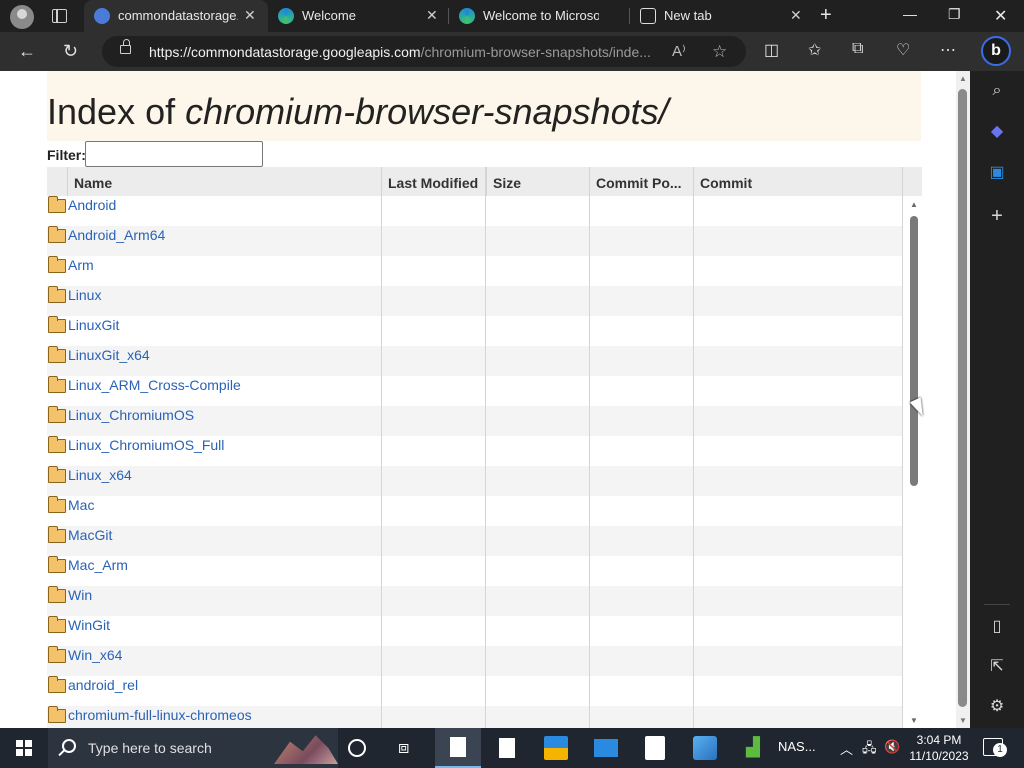  I want to click on column-header-name: Name, so click(224, 181).